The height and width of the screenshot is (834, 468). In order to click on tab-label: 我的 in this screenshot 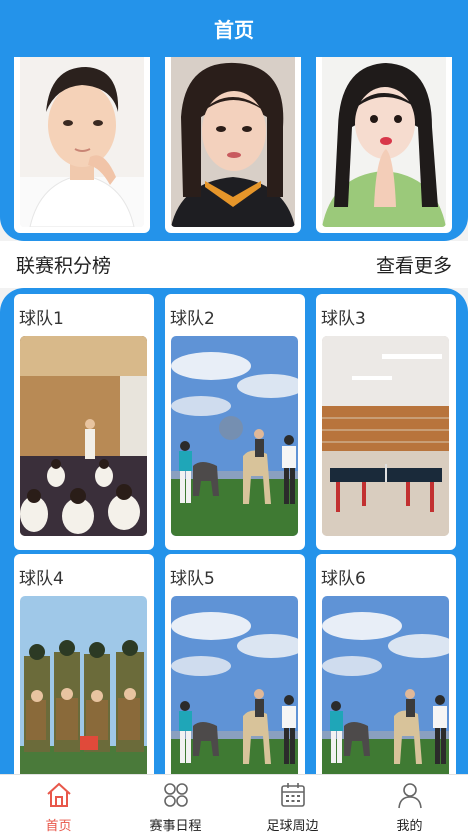, I will do `click(409, 826)`.